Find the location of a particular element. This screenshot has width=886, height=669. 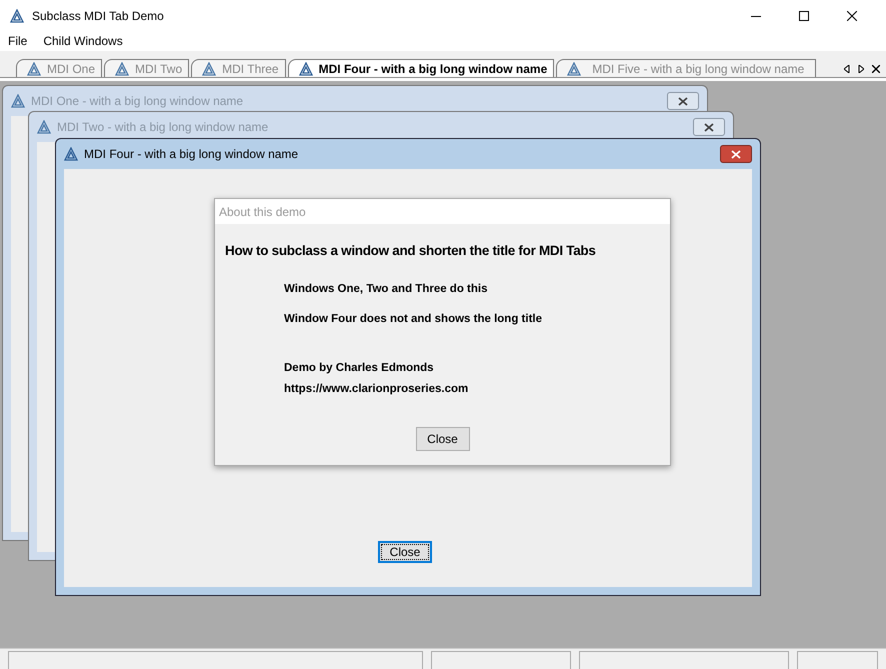

scroll-right-icon is located at coordinates (861, 69).